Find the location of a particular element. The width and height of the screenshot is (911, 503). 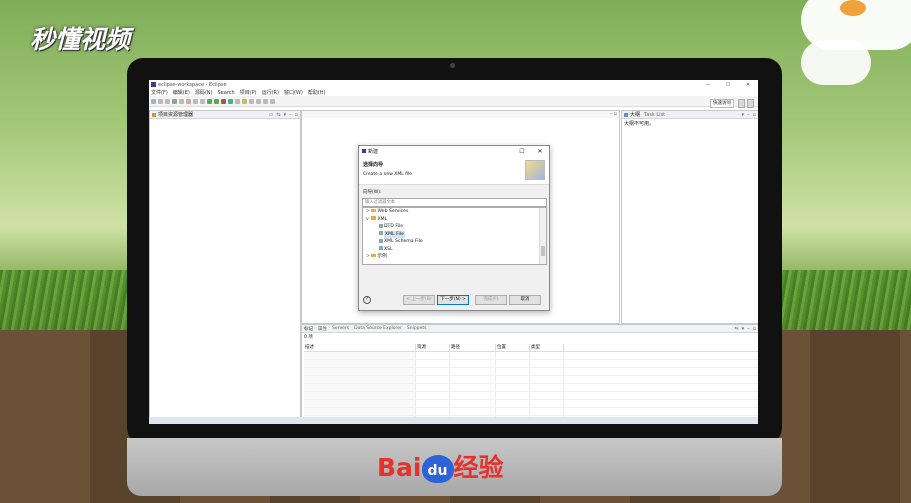

terminate-icon is located at coordinates (188, 101).